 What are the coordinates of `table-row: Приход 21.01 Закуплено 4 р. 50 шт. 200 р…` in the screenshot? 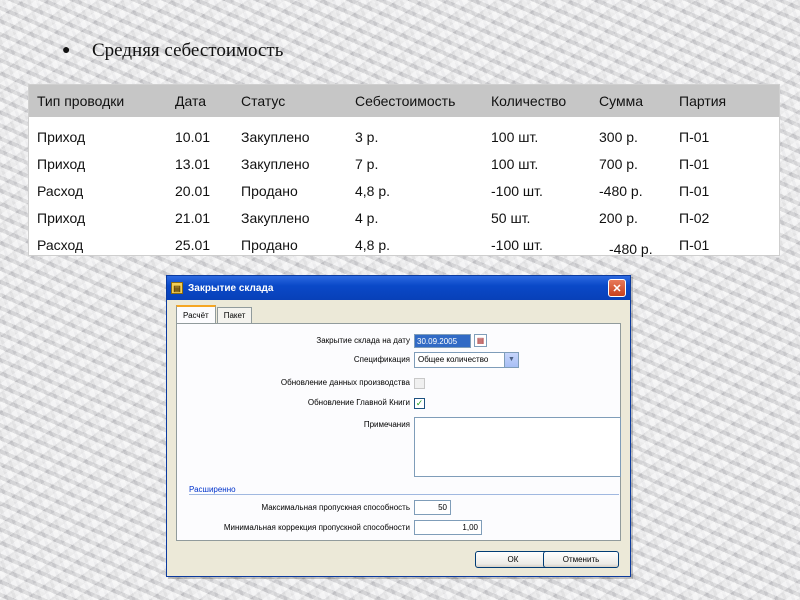 It's located at (404, 217).